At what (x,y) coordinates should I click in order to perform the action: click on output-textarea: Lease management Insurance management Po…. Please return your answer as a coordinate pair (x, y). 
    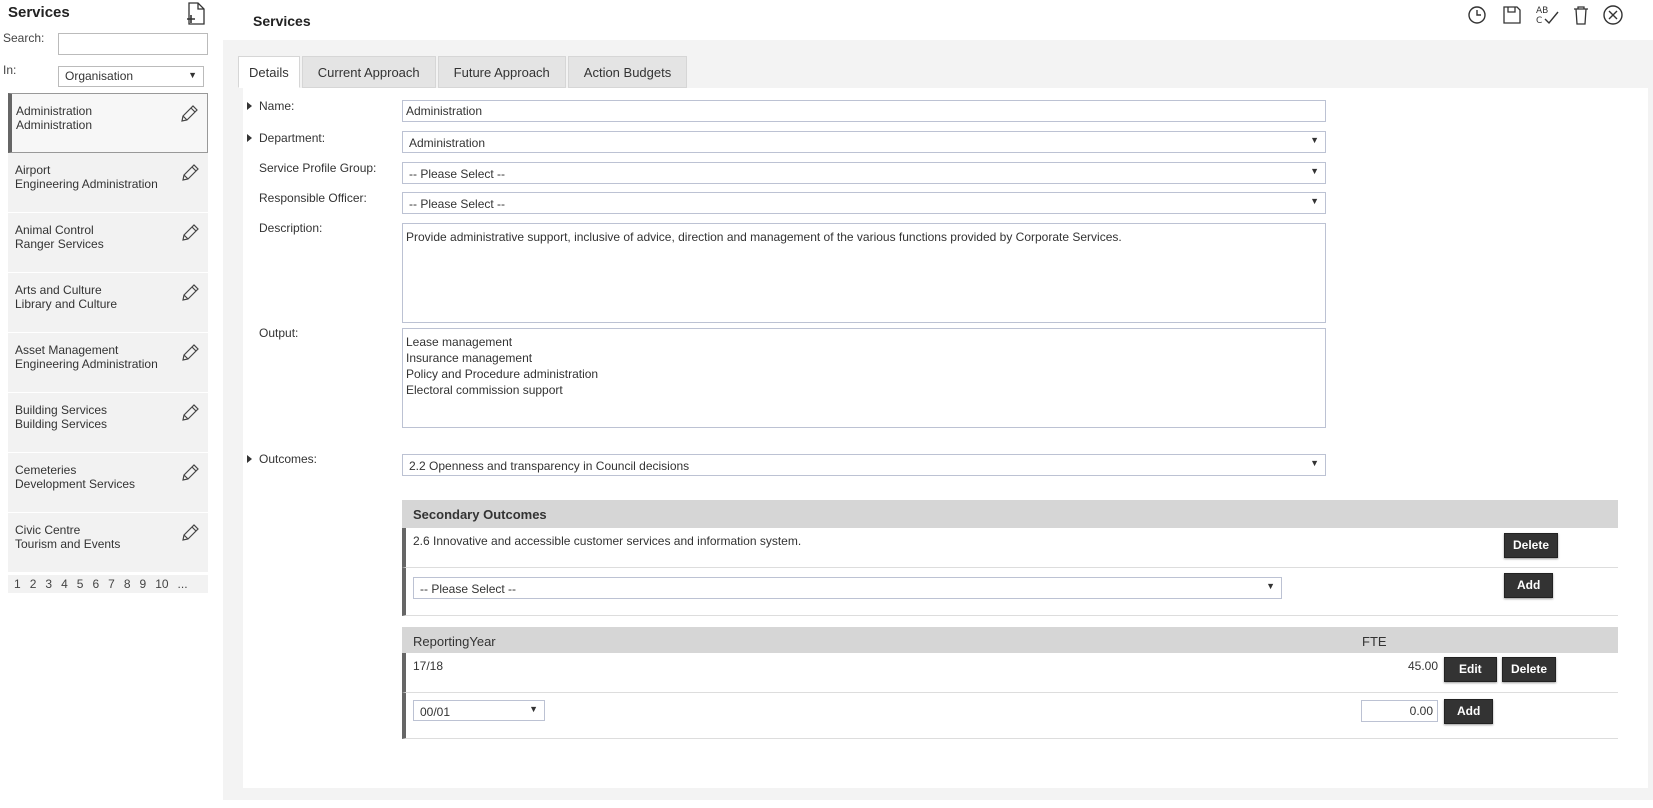
    Looking at the image, I should click on (864, 378).